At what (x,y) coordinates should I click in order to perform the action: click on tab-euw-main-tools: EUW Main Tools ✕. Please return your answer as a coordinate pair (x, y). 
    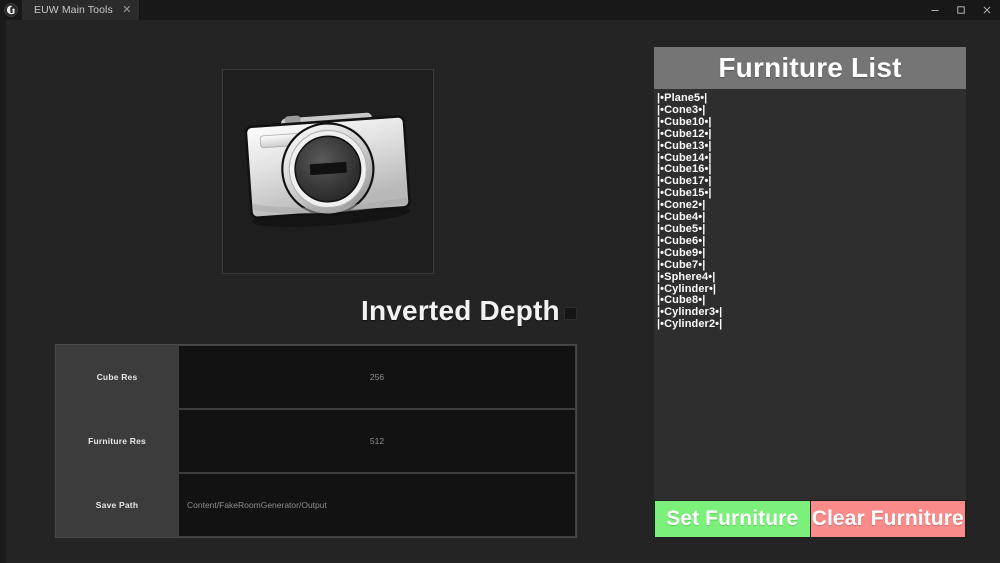
    Looking at the image, I should click on (81, 10).